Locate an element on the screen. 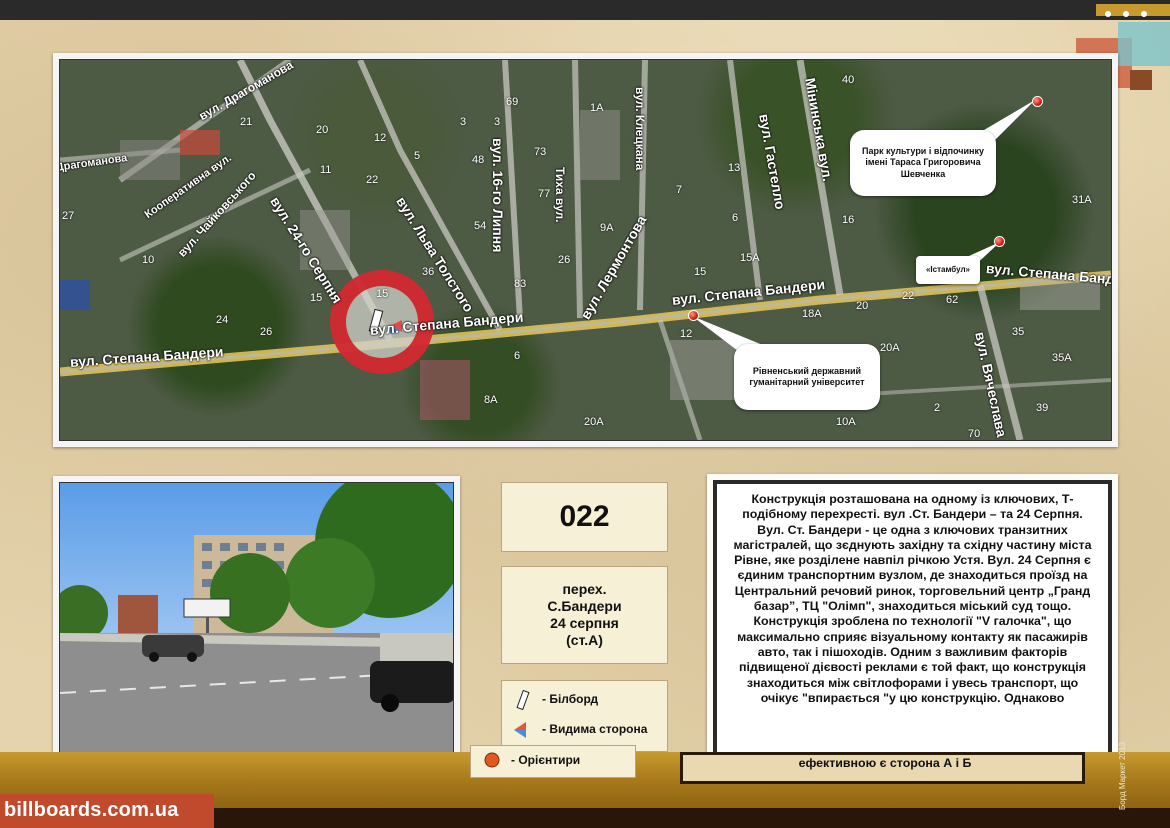  legend-label: - Орієнтири is located at coordinates (546, 760).